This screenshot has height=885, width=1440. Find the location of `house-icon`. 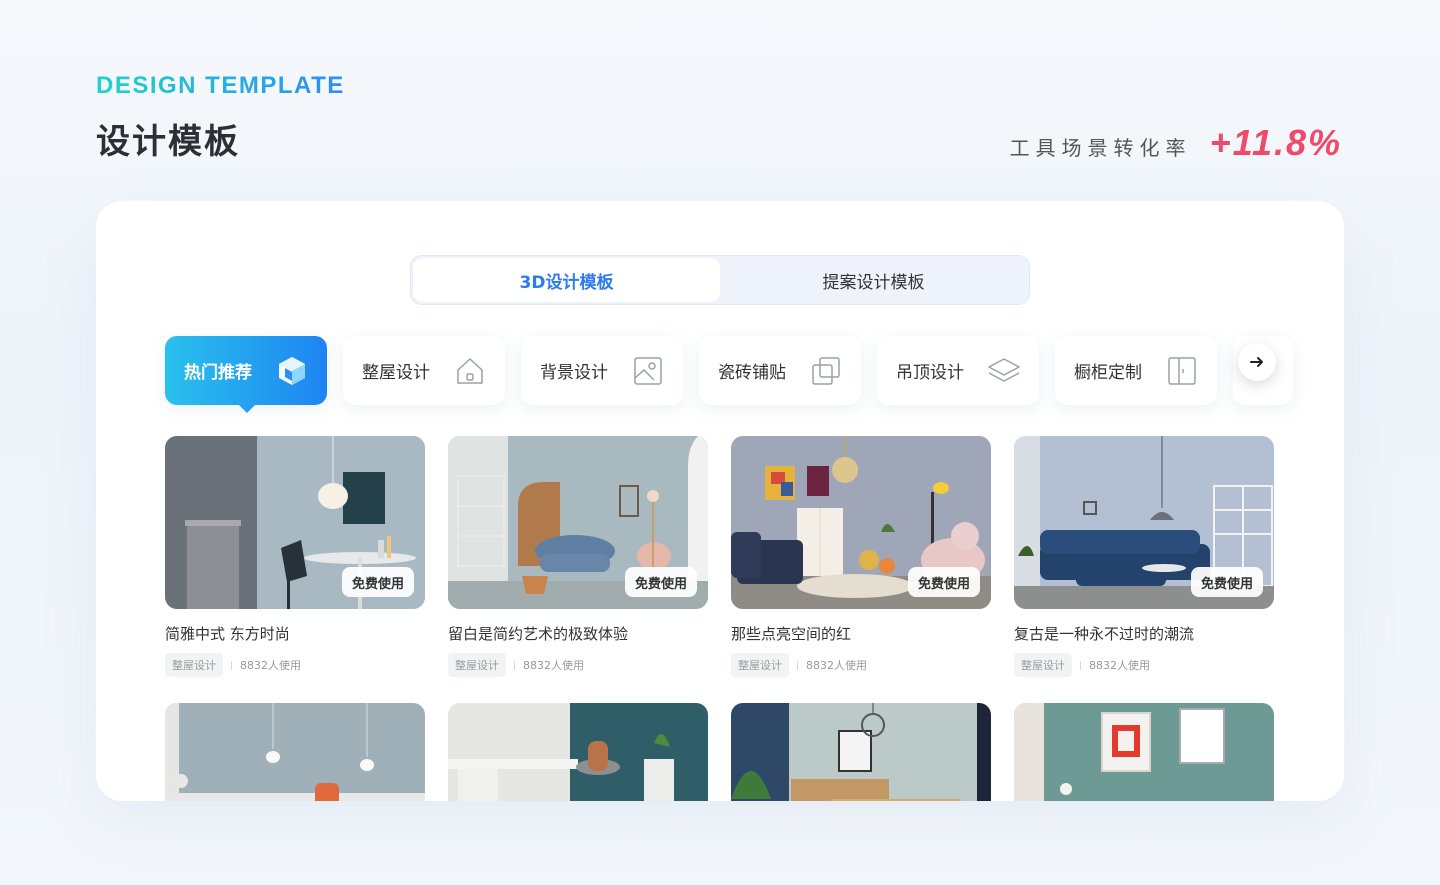

house-icon is located at coordinates (470, 371).